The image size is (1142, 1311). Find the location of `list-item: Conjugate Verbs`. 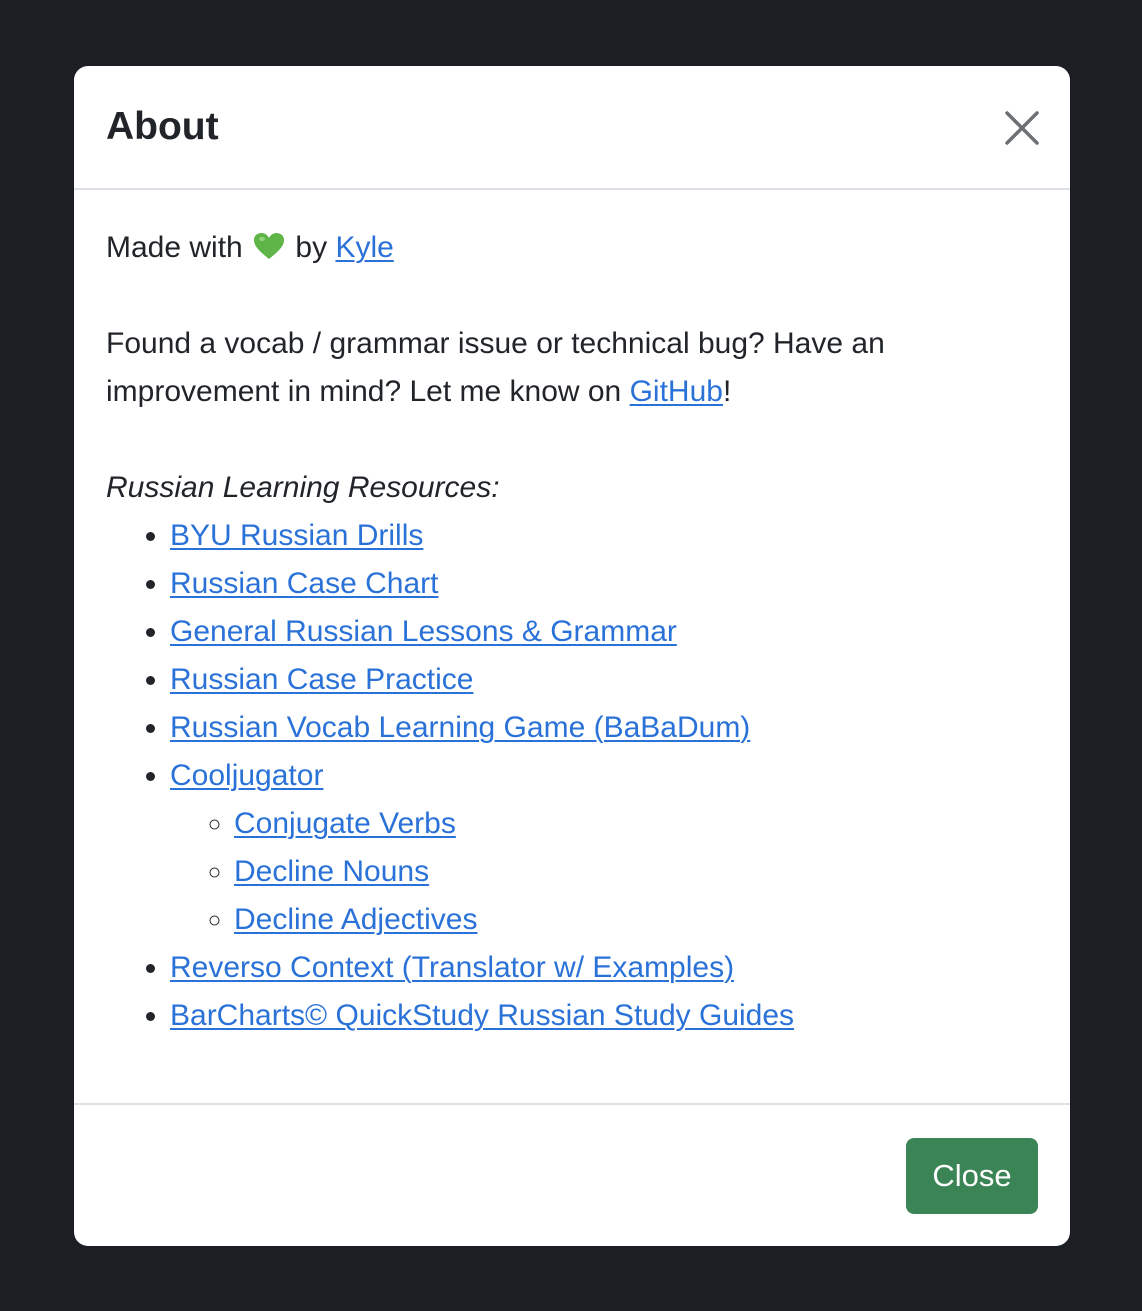

list-item: Conjugate Verbs is located at coordinates (514, 824).